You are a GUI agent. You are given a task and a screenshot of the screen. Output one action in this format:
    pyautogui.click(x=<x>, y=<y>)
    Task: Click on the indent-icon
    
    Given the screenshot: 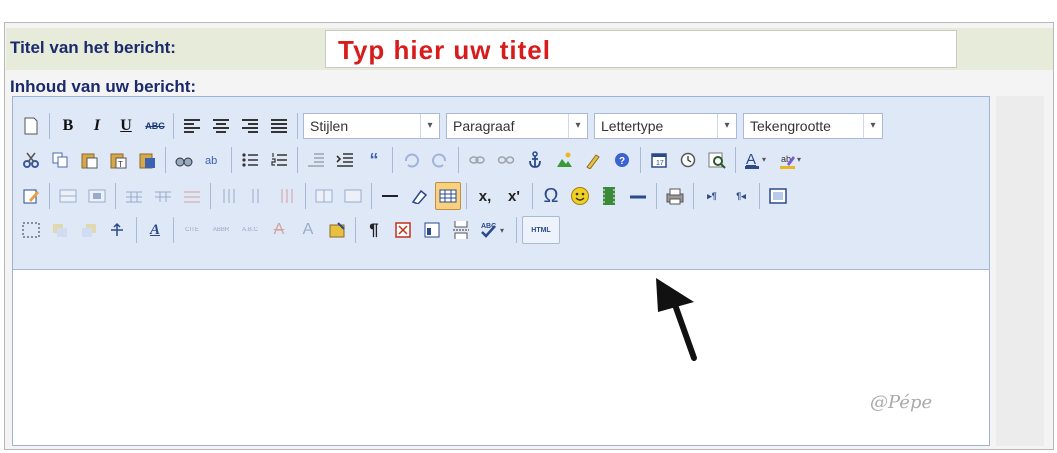 What is the action you would take?
    pyautogui.click(x=345, y=160)
    